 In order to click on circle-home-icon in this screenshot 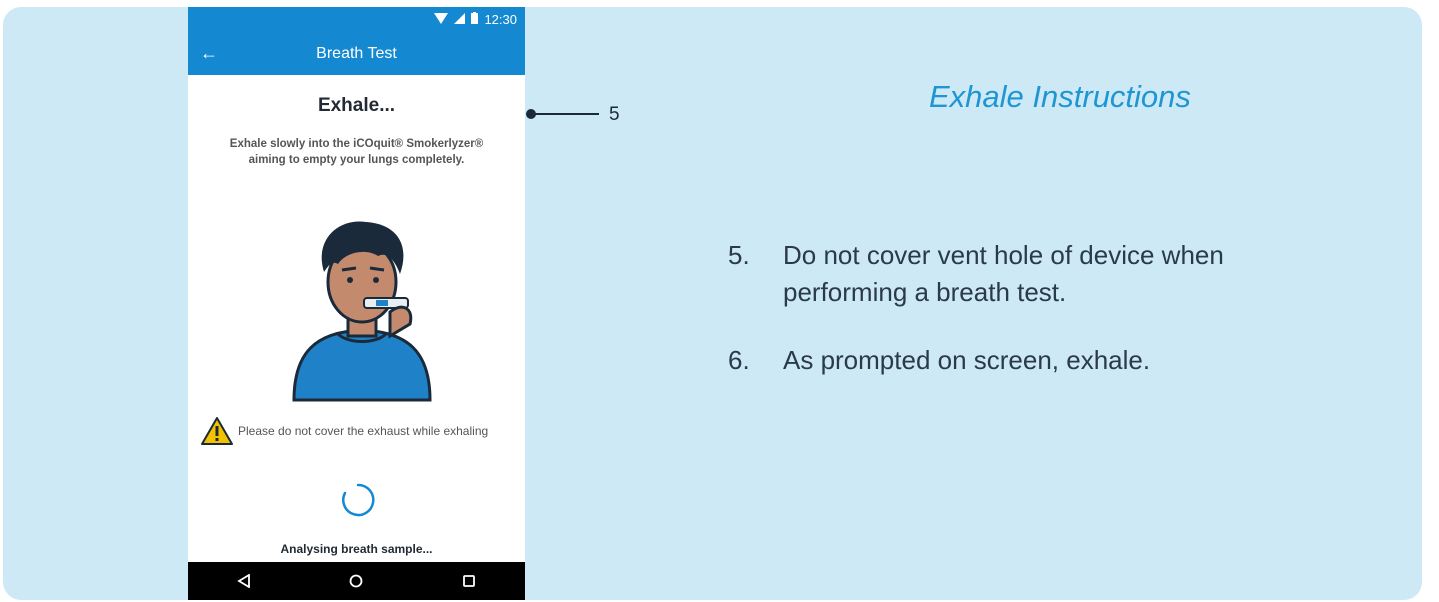, I will do `click(356, 581)`.